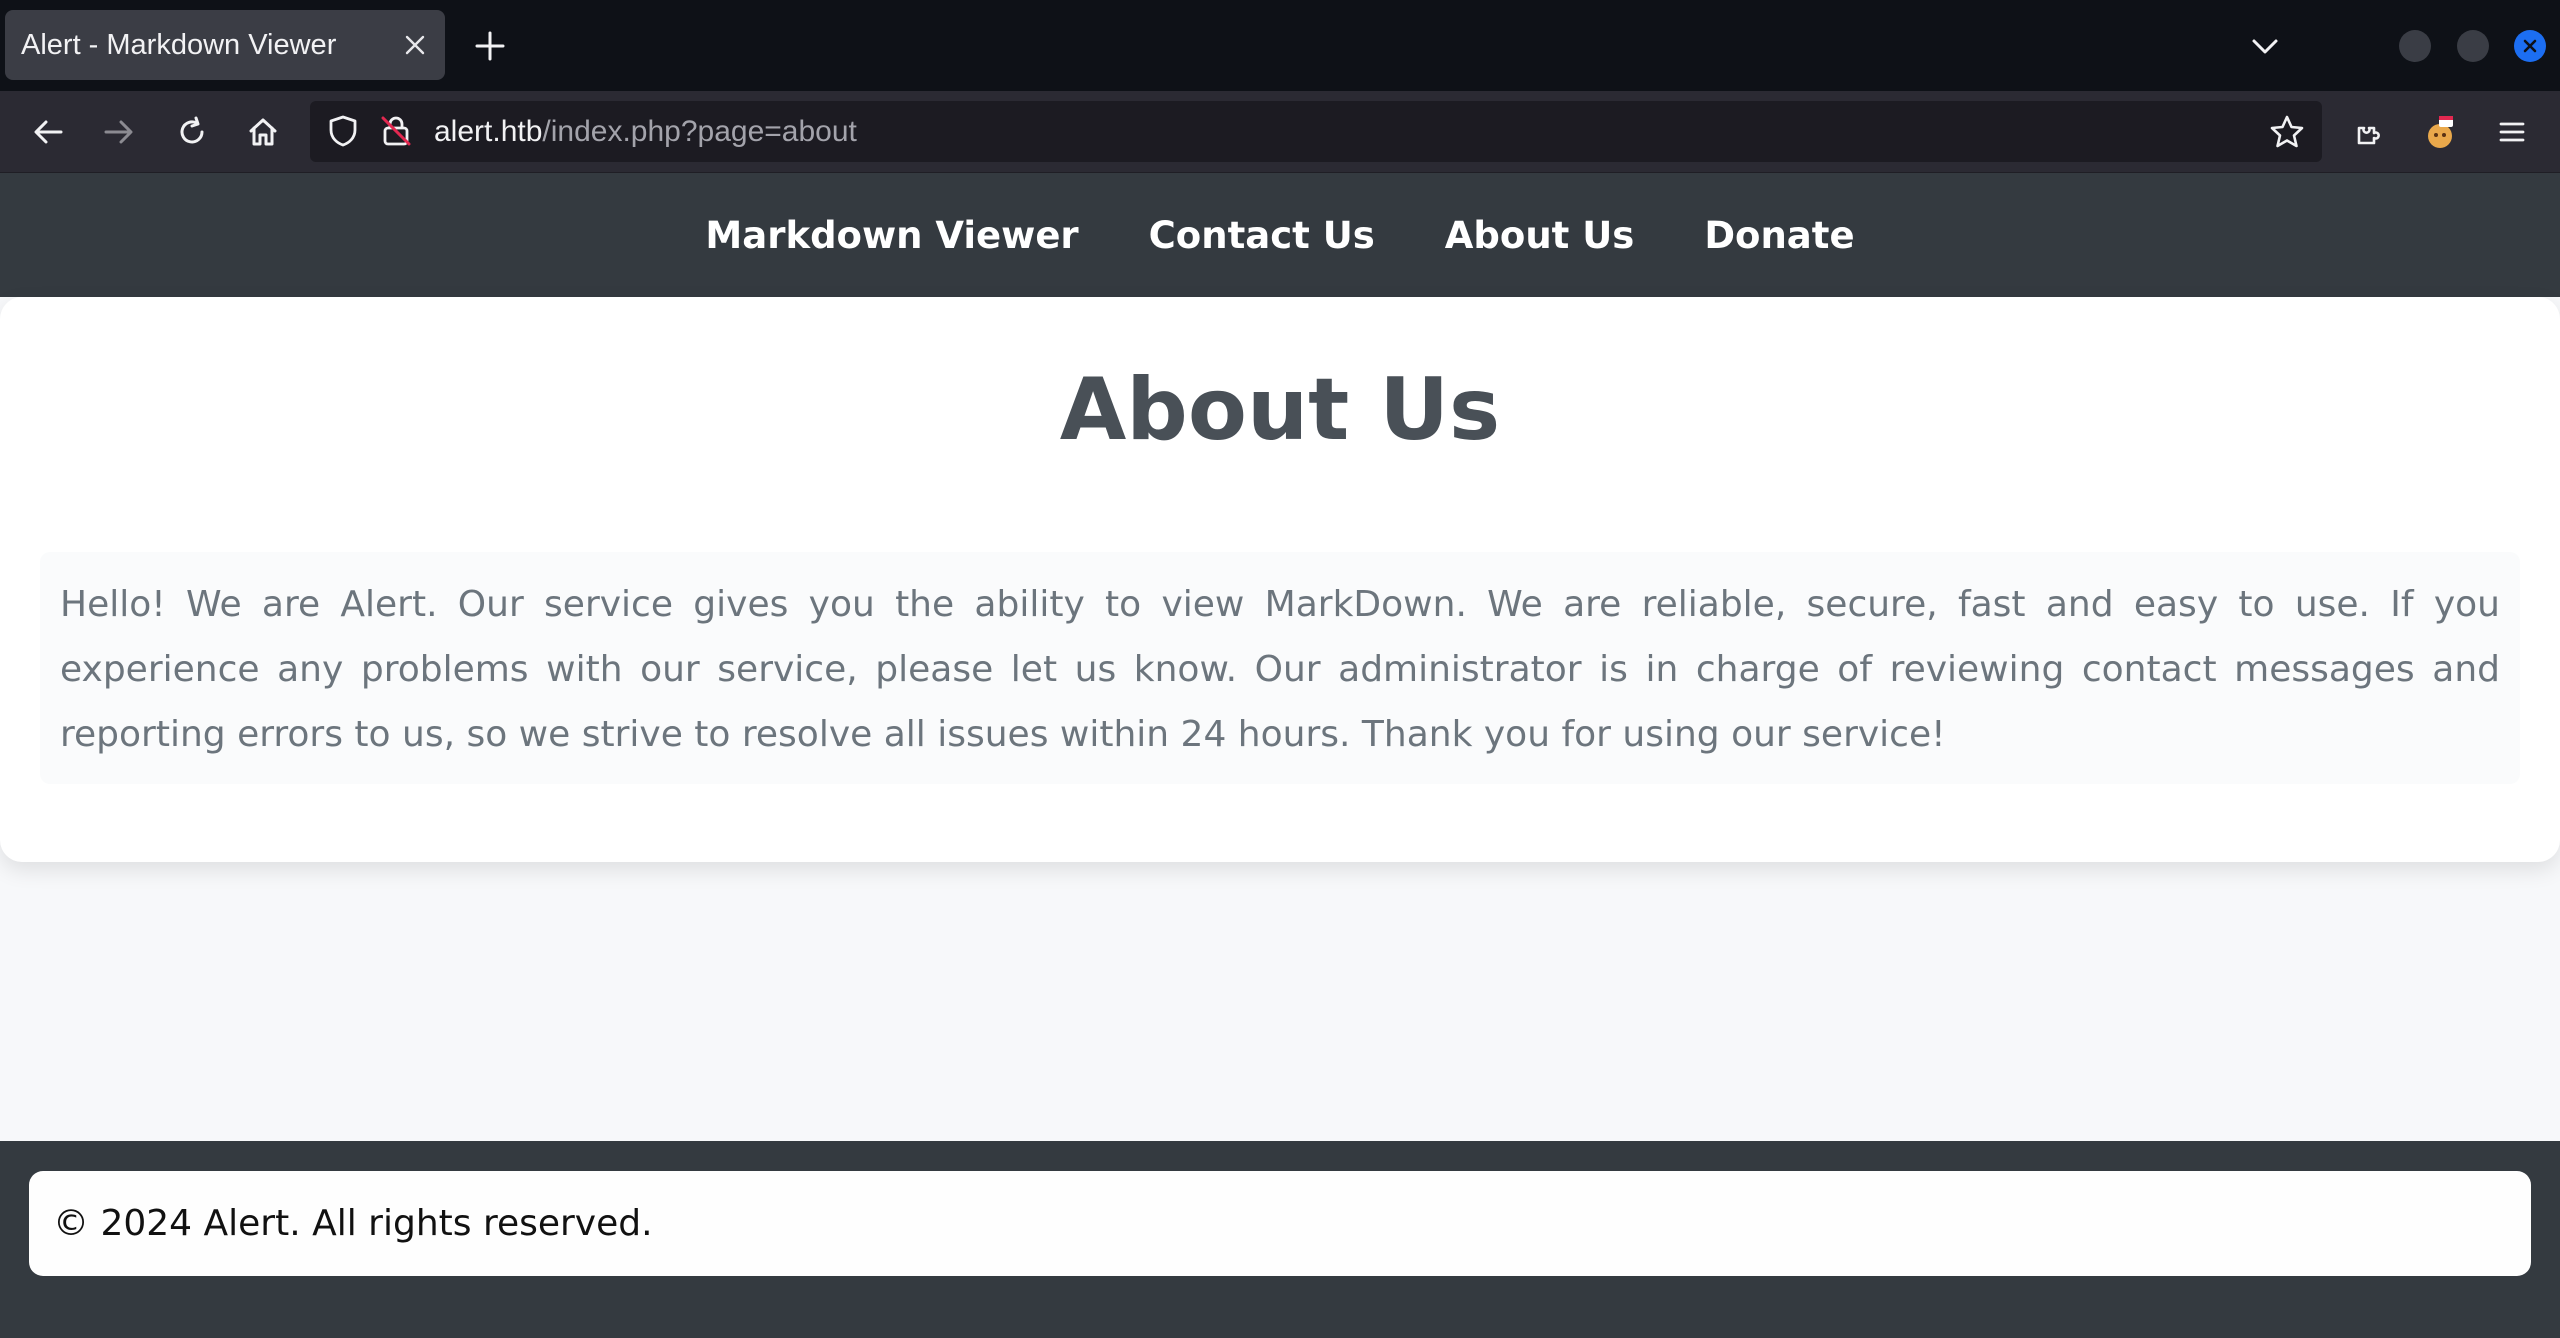 The height and width of the screenshot is (1338, 2560). I want to click on profile-icon, so click(2441, 132).